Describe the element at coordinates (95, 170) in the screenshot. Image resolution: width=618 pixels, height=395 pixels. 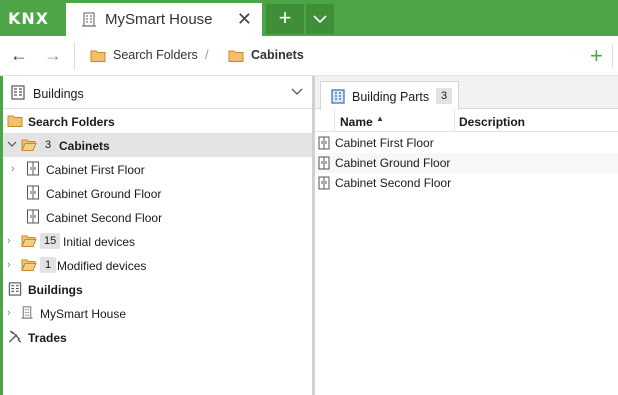
I see `tree-item-label: Cabinet First Floor` at that location.